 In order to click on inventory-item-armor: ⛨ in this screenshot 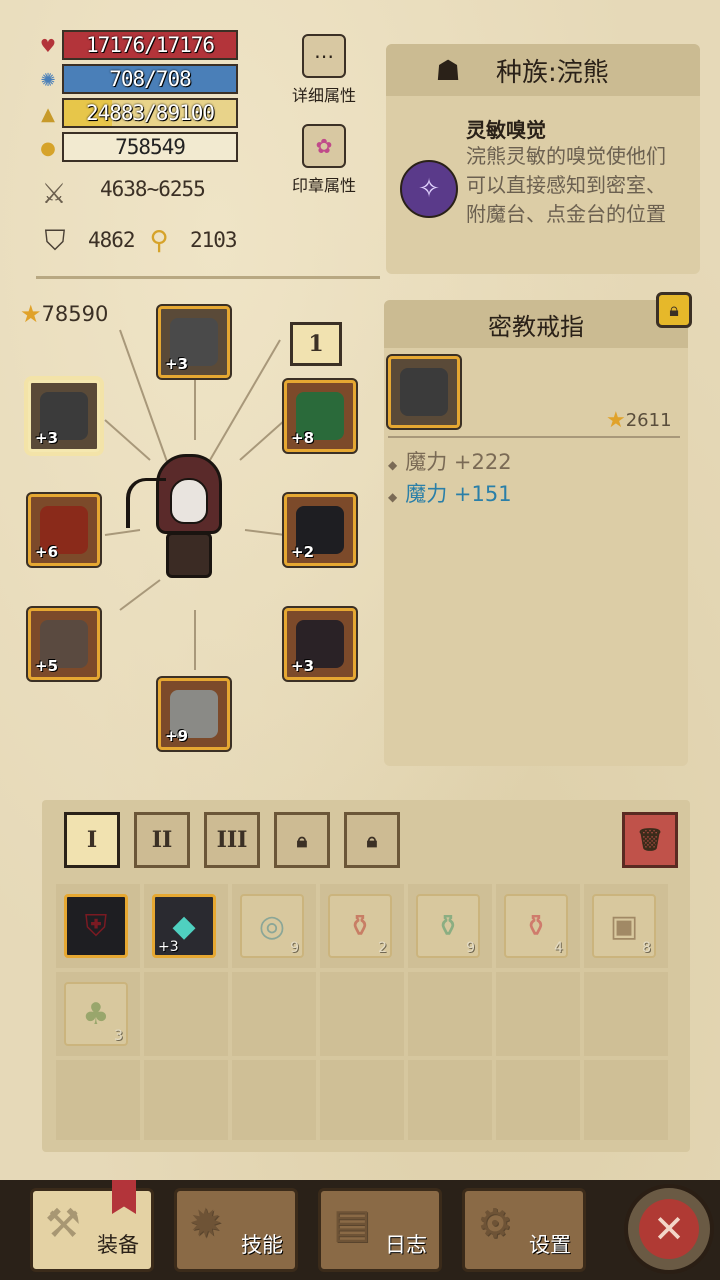, I will do `click(96, 926)`.